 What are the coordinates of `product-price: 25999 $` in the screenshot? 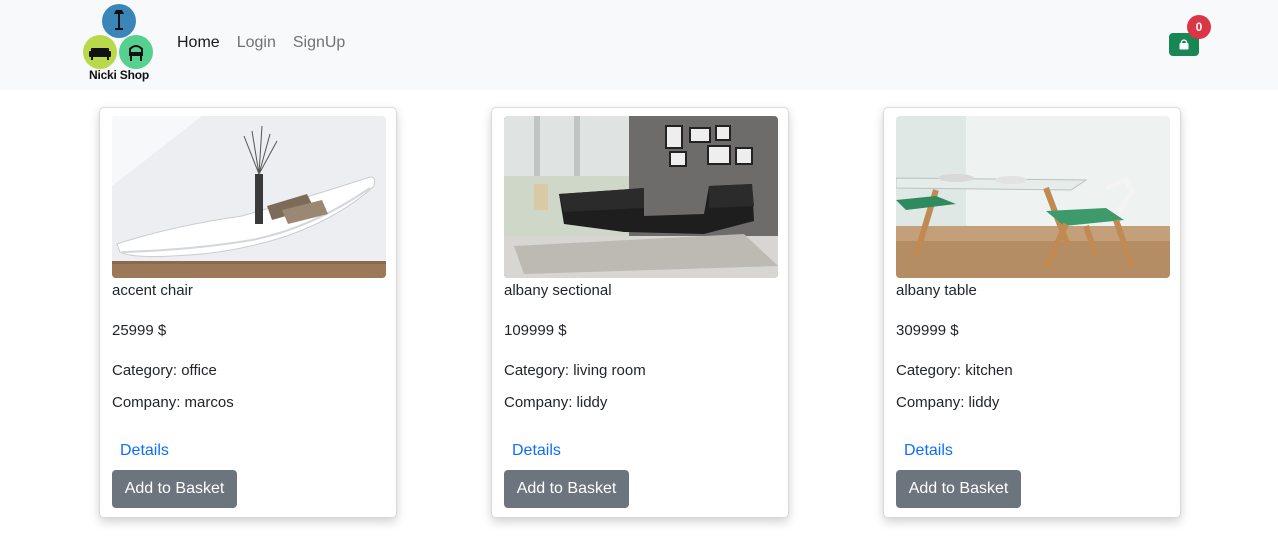 It's located at (139, 330).